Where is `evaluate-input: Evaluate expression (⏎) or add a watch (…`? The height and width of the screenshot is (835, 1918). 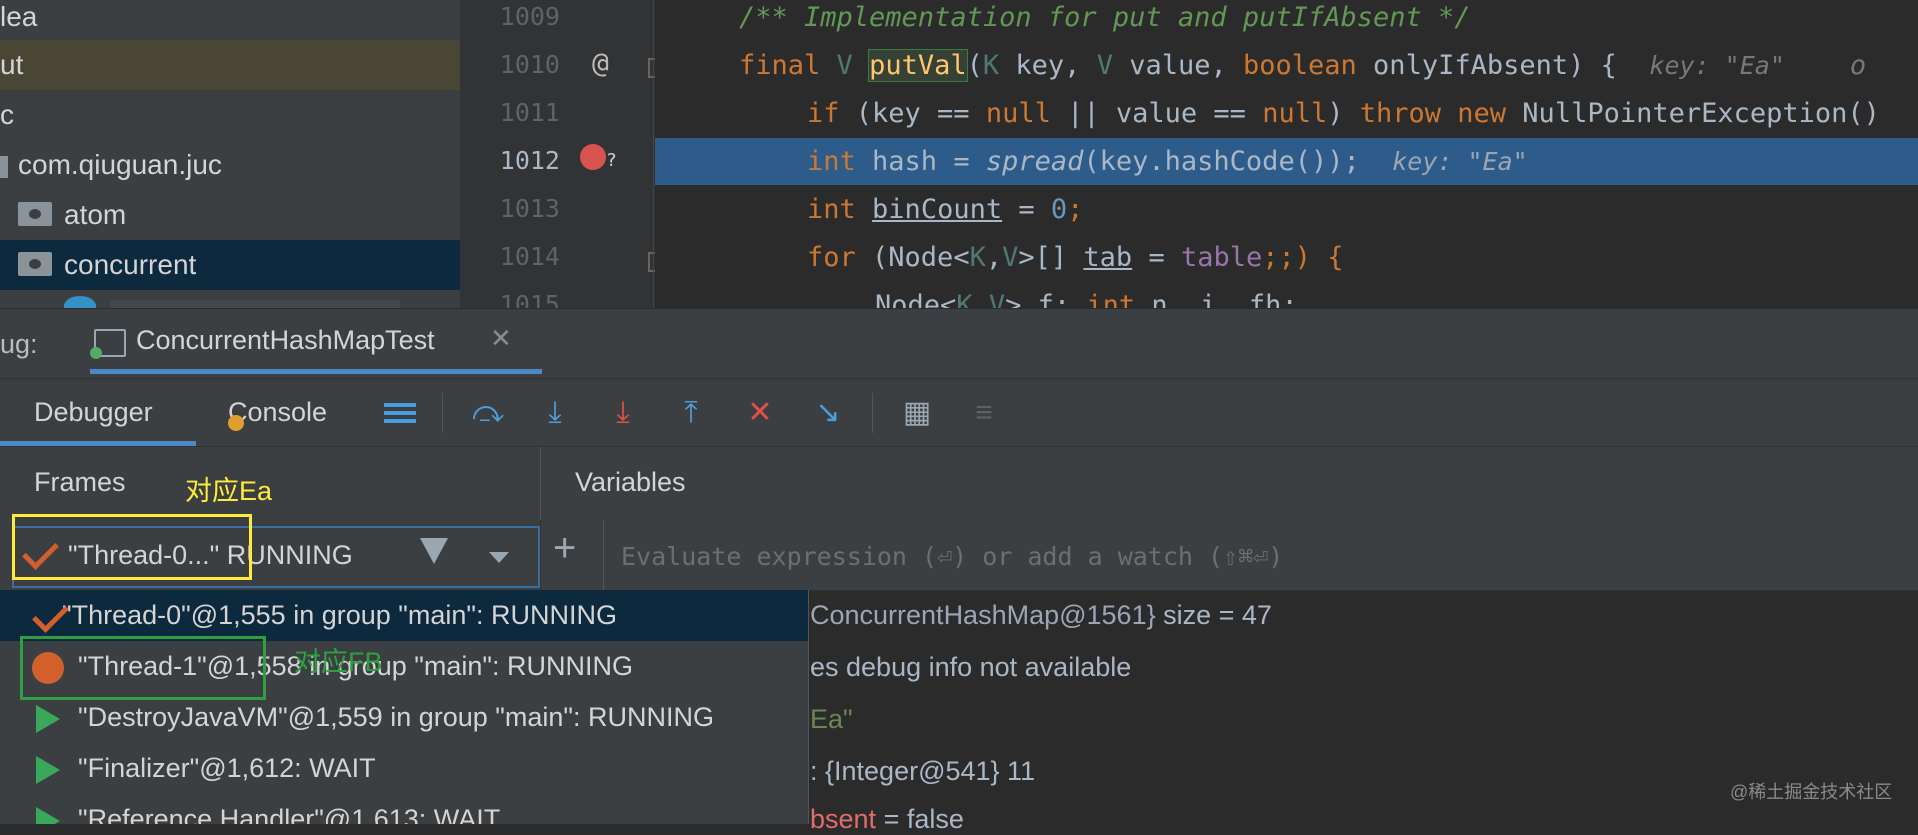 evaluate-input: Evaluate expression (⏎) or add a watch (… is located at coordinates (952, 556).